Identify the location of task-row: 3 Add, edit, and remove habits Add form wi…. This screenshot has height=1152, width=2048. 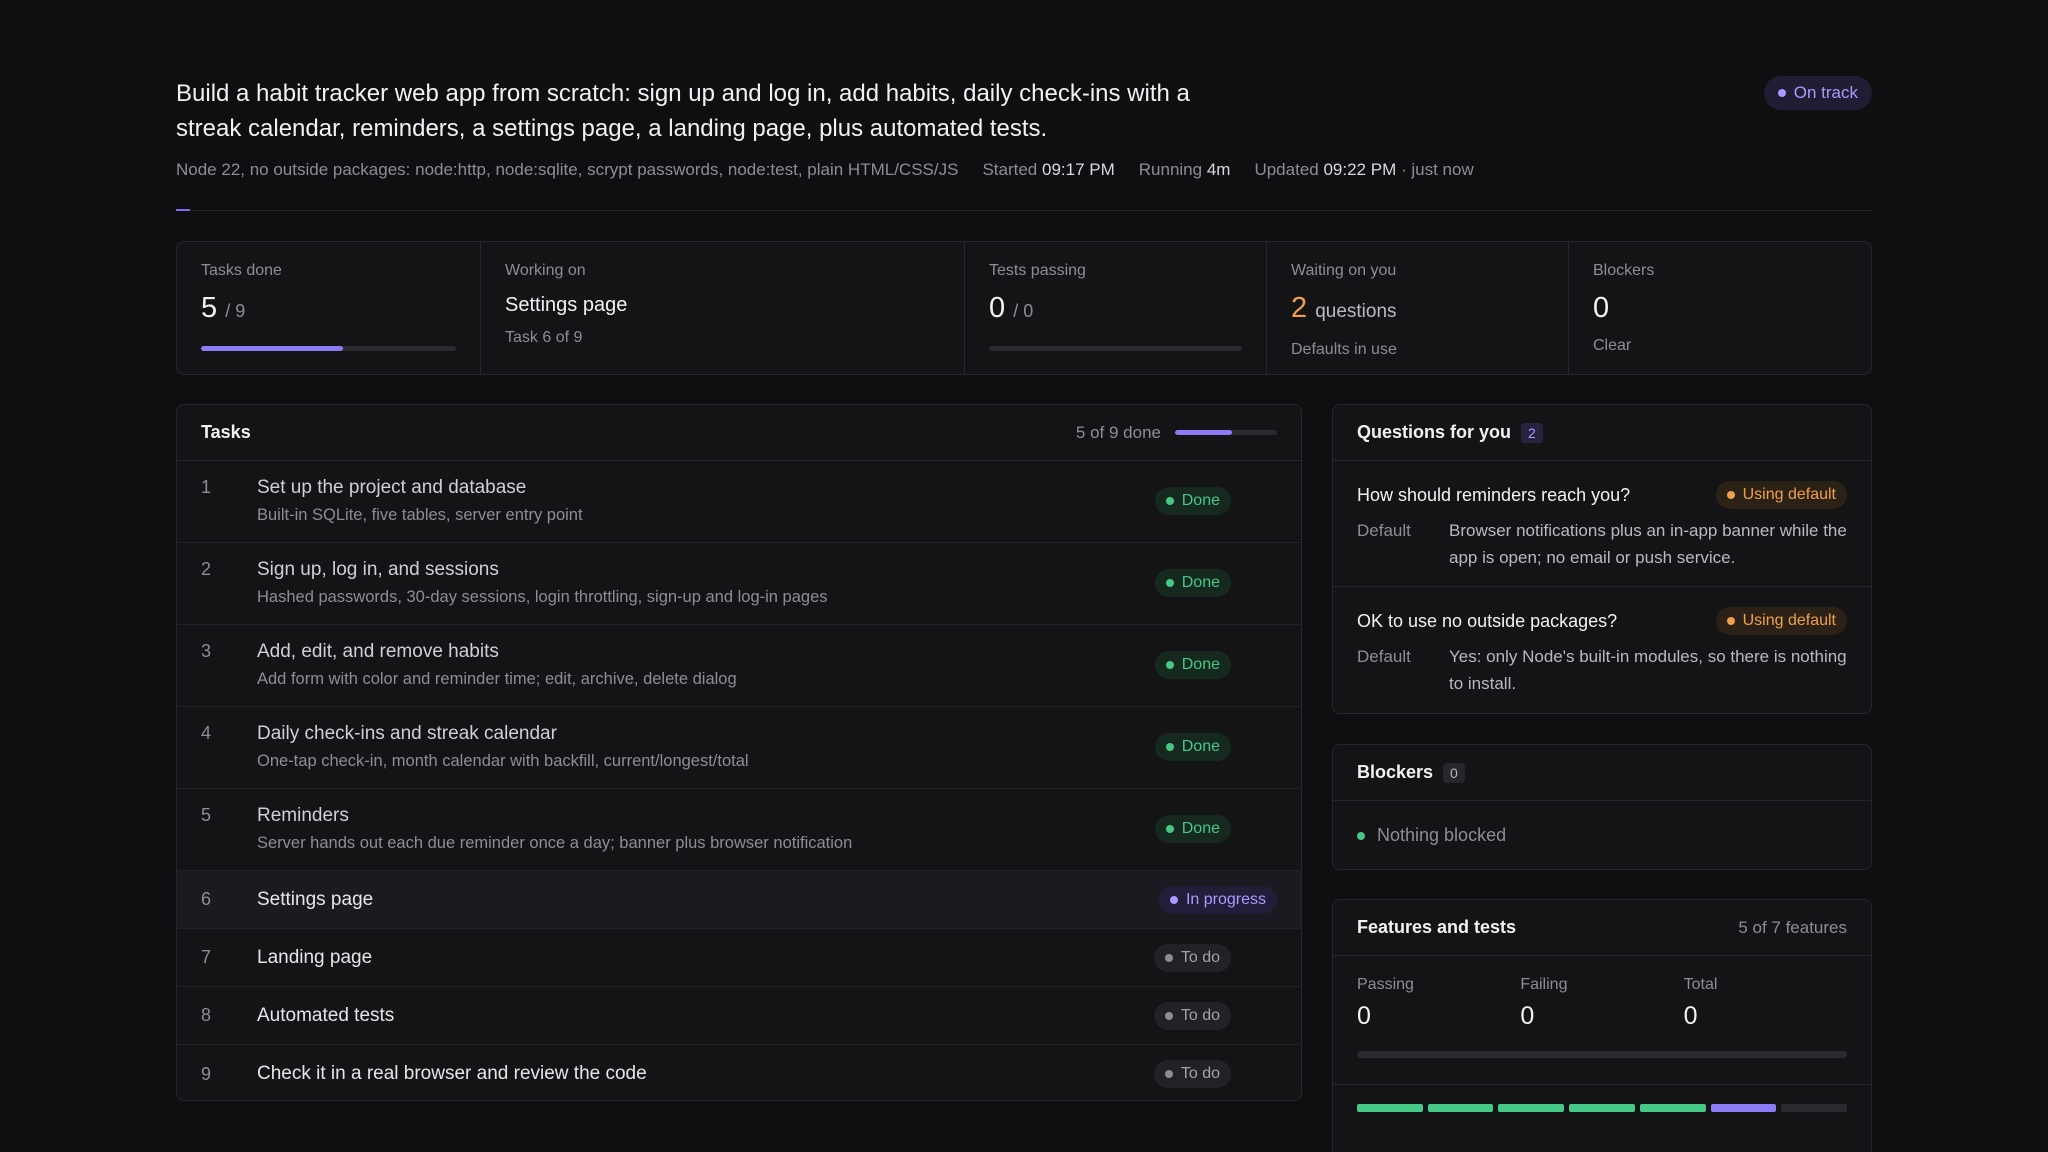
(739, 666).